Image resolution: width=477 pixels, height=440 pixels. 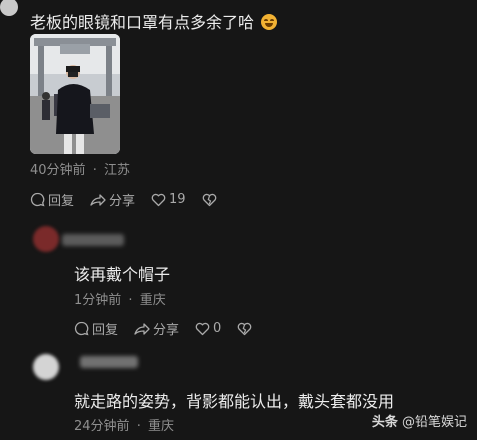 I want to click on photo-image, so click(x=75, y=94).